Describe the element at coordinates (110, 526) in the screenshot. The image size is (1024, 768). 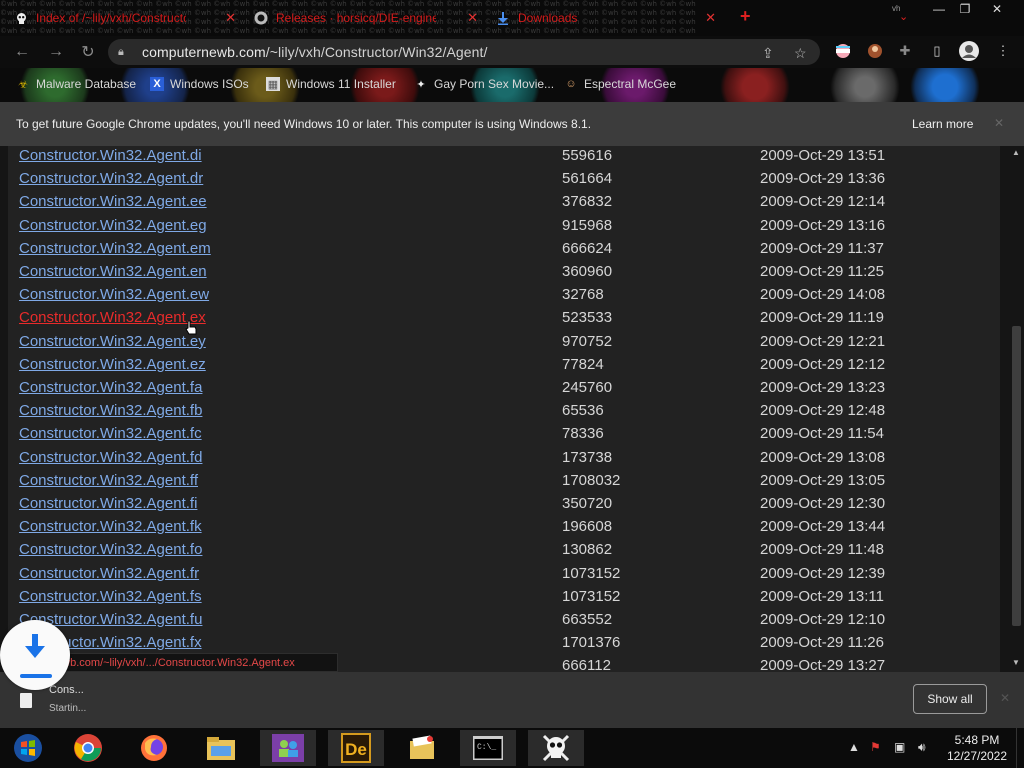
I see `file-link: Constructor.Win32.Agent.fk` at that location.